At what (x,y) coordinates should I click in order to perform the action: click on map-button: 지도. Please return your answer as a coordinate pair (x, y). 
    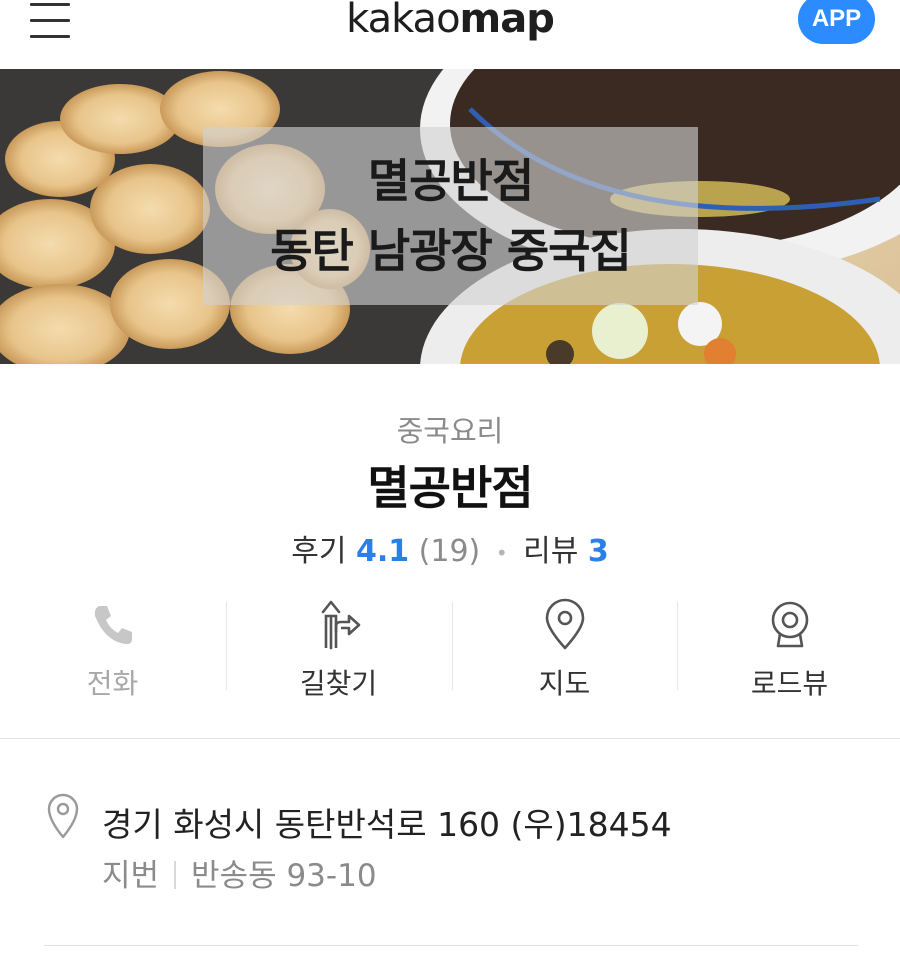
    Looking at the image, I should click on (564, 649).